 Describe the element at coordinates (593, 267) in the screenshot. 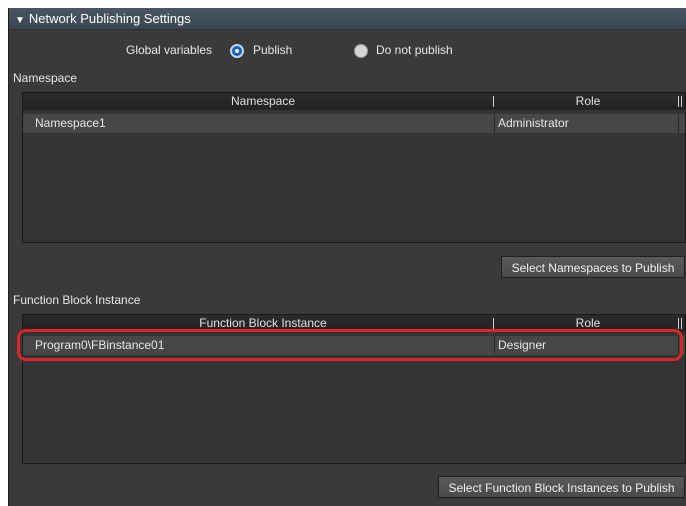

I see `select-namespaces-button: Select Namespaces to Publish` at that location.